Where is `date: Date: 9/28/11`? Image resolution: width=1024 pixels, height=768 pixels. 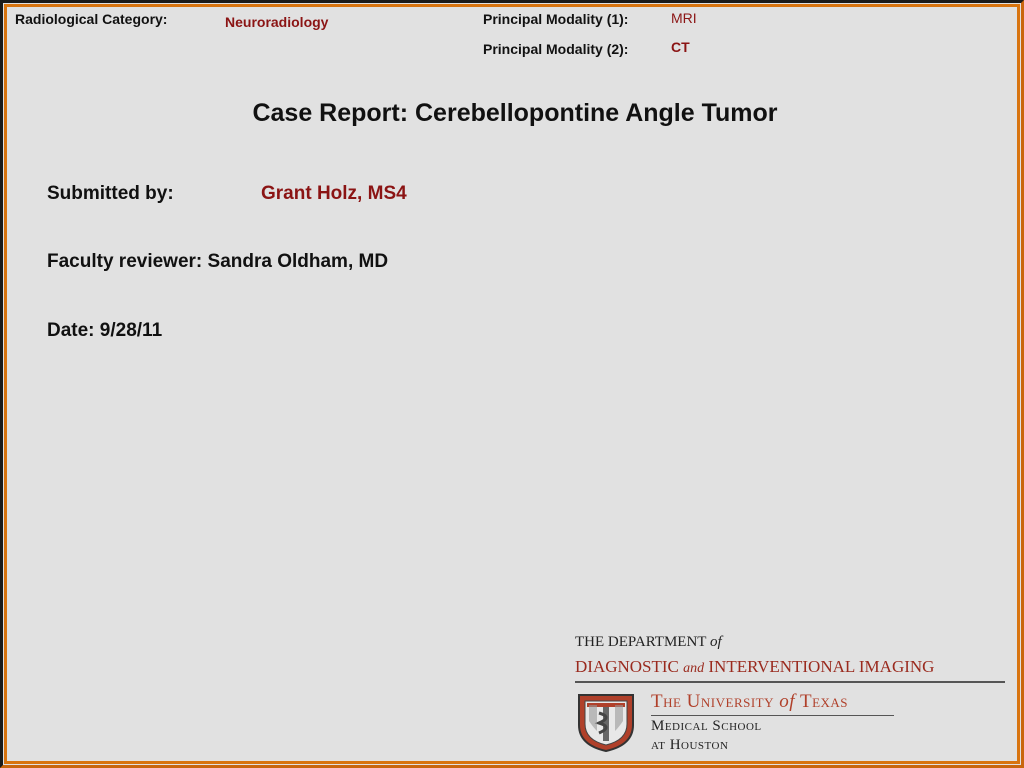
date: Date: 9/28/11 is located at coordinates (105, 330).